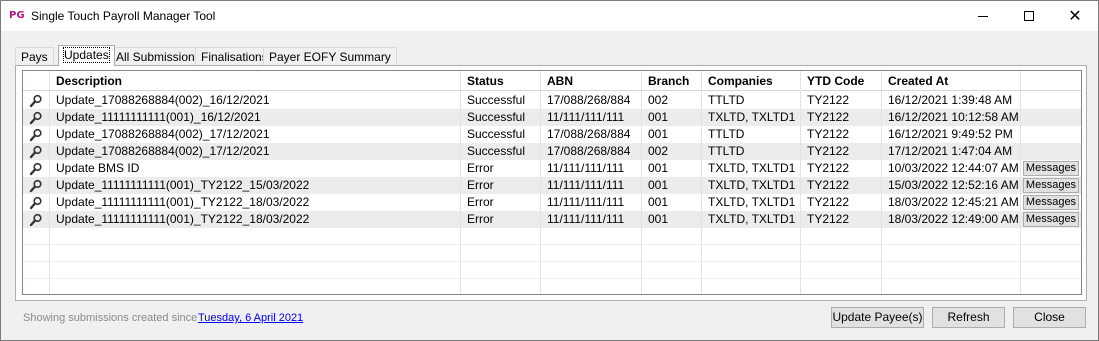  I want to click on tab-pays: Pays, so click(34, 56).